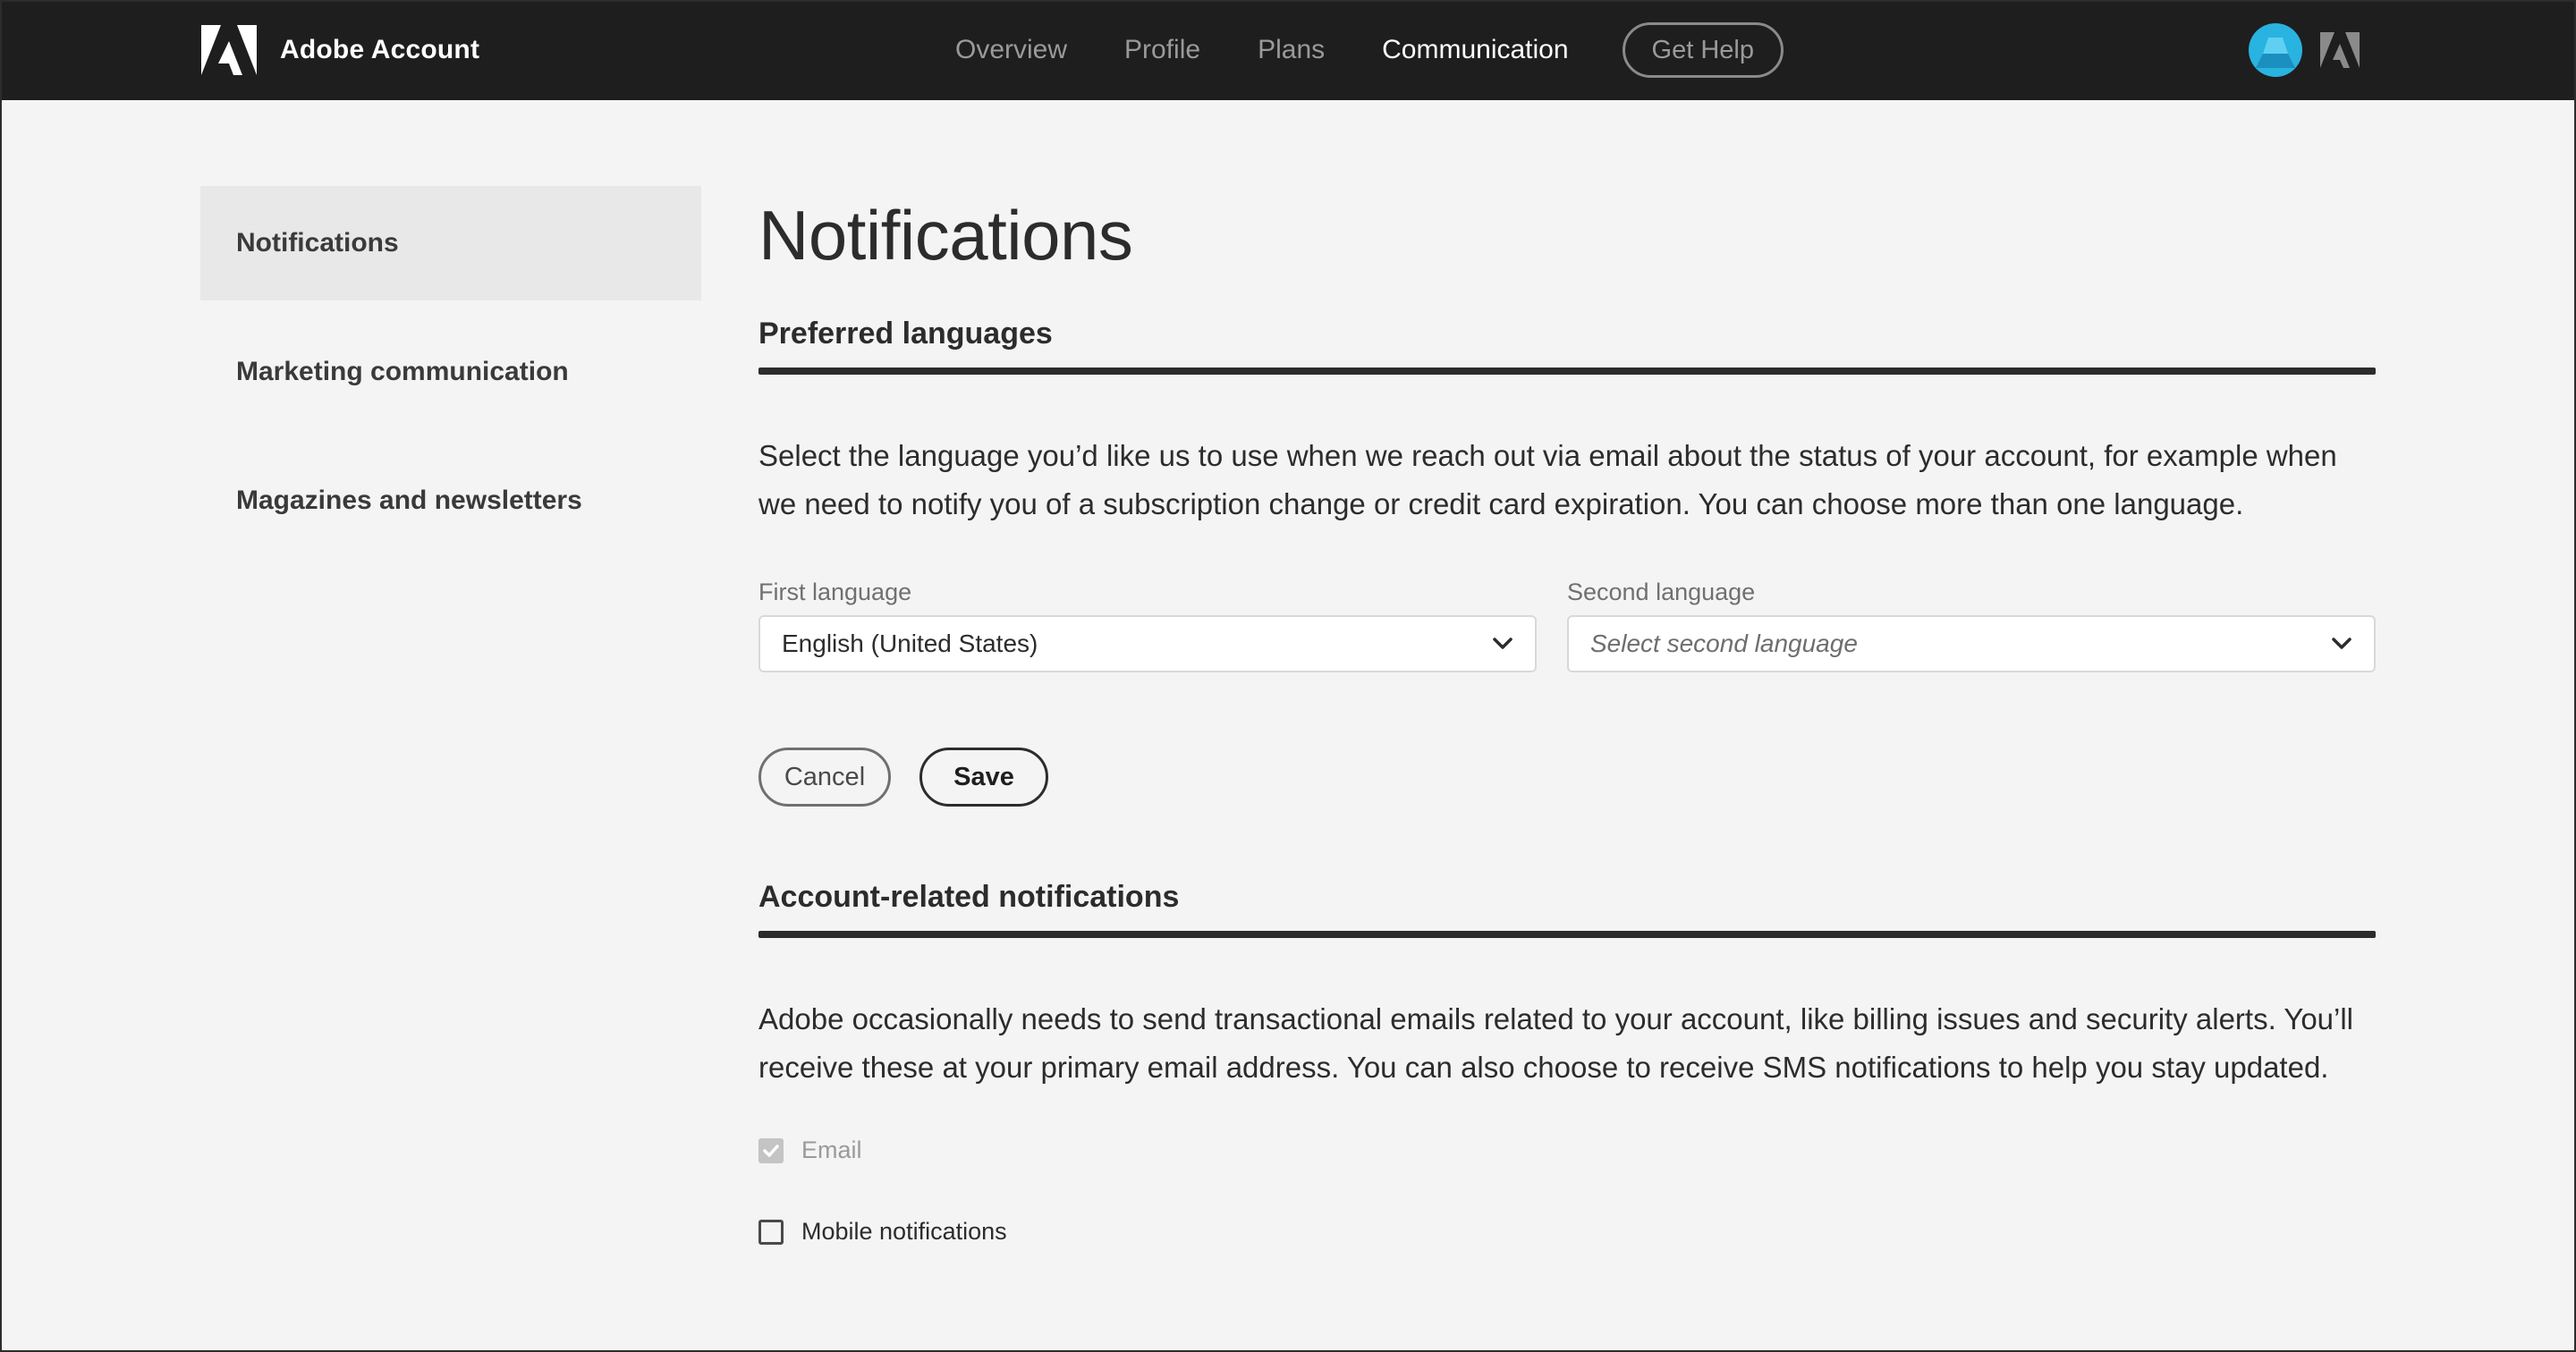  I want to click on email-checkbox, so click(771, 1150).